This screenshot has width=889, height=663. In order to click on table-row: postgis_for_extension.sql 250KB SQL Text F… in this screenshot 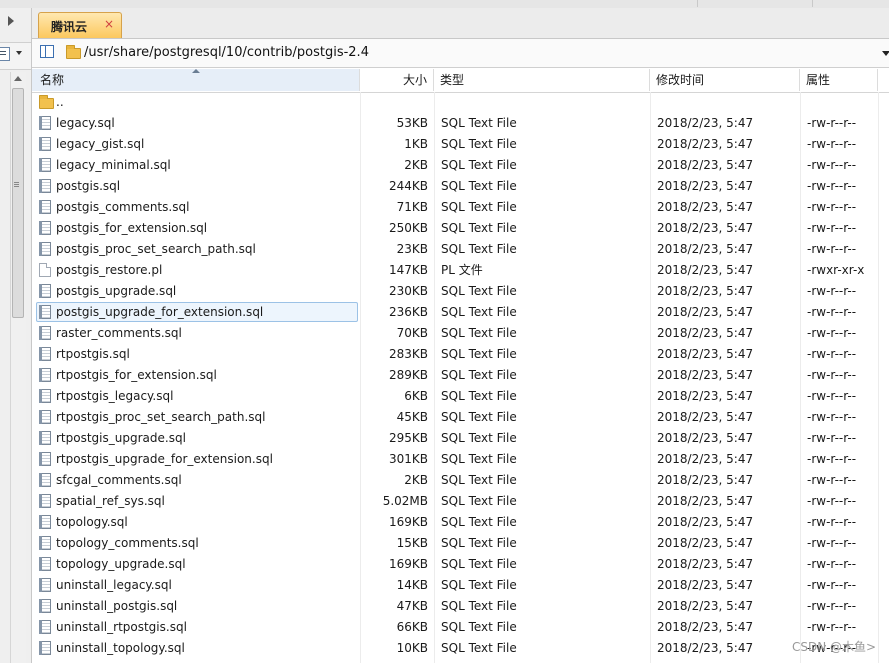, I will do `click(460, 228)`.